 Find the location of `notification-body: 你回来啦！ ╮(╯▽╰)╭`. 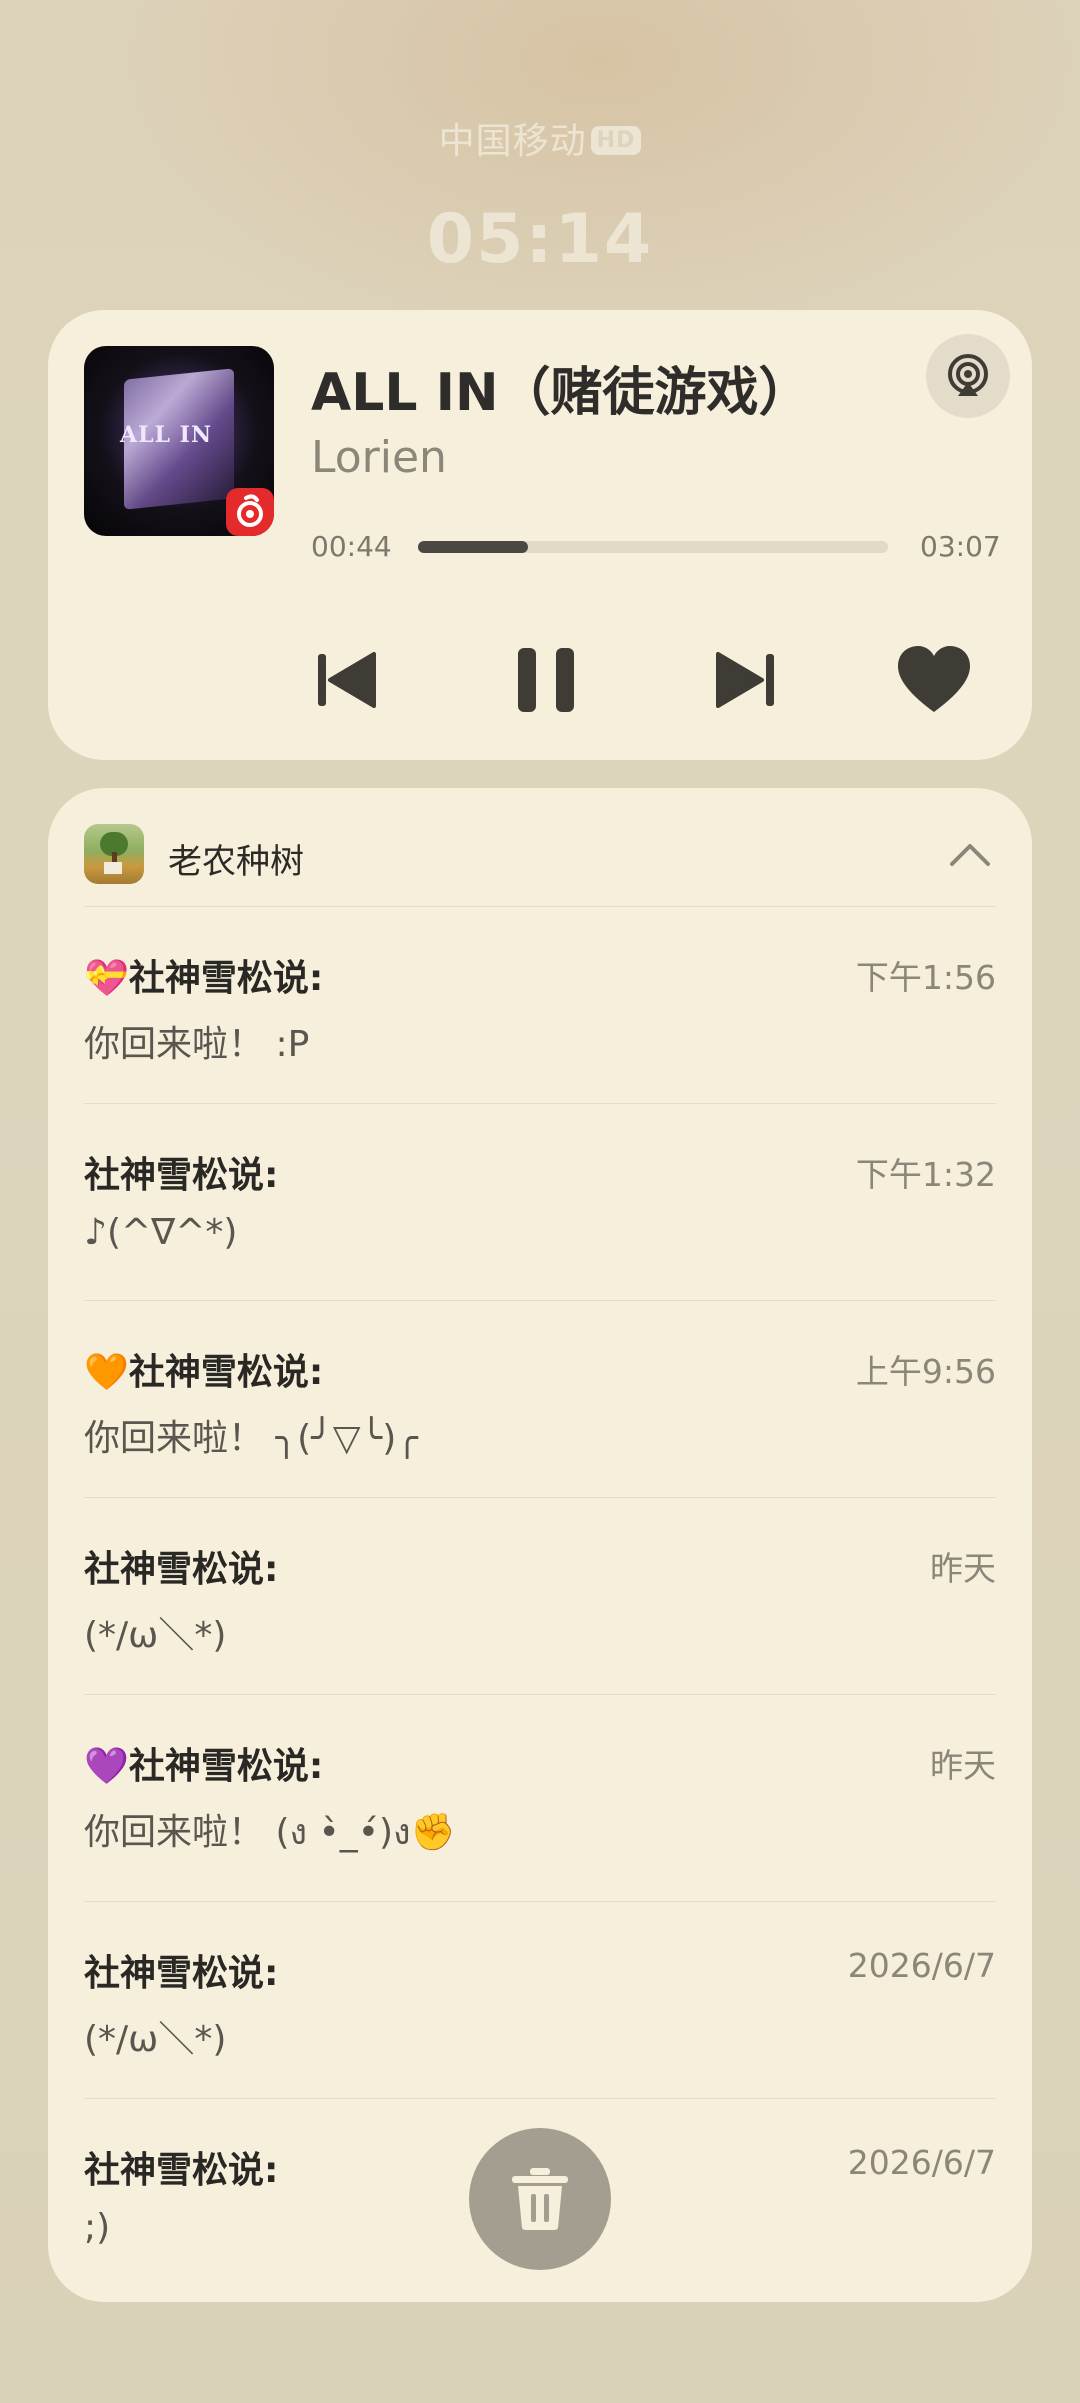

notification-body: 你回来啦！ ╮(╯▽╰)╭ is located at coordinates (251, 1438).